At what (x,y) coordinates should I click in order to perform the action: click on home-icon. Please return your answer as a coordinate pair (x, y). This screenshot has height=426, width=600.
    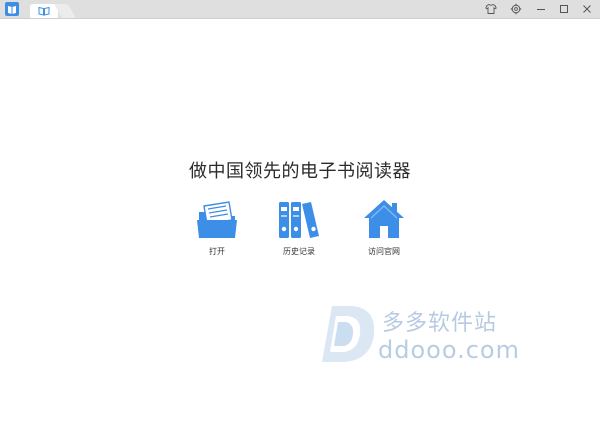
    Looking at the image, I should click on (384, 220).